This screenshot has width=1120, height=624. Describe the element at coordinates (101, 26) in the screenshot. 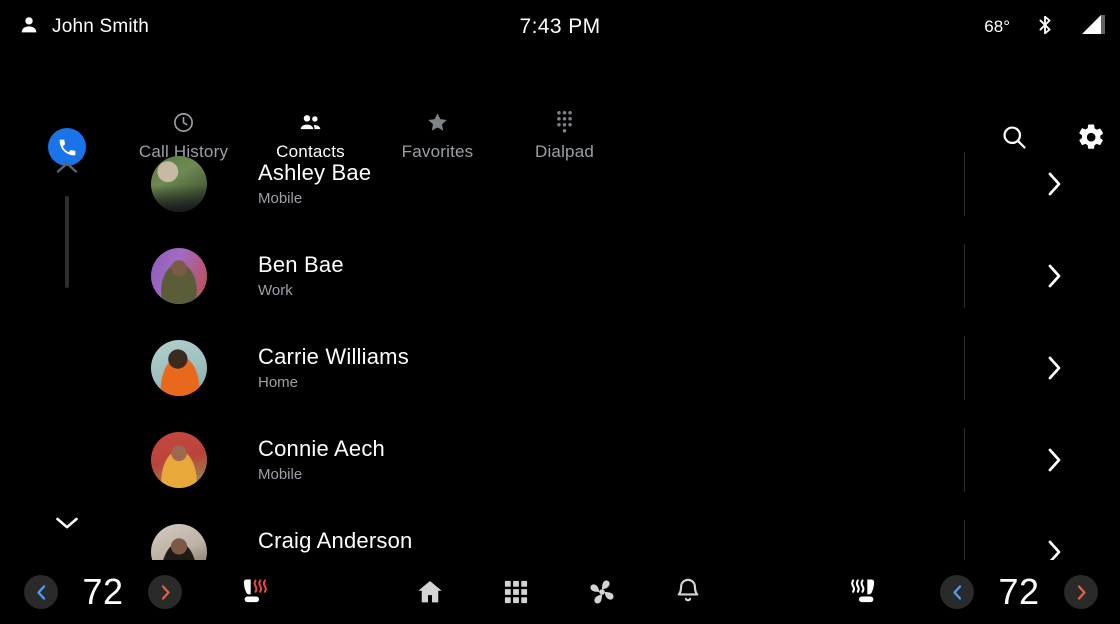

I see `user-name: John Smith` at that location.